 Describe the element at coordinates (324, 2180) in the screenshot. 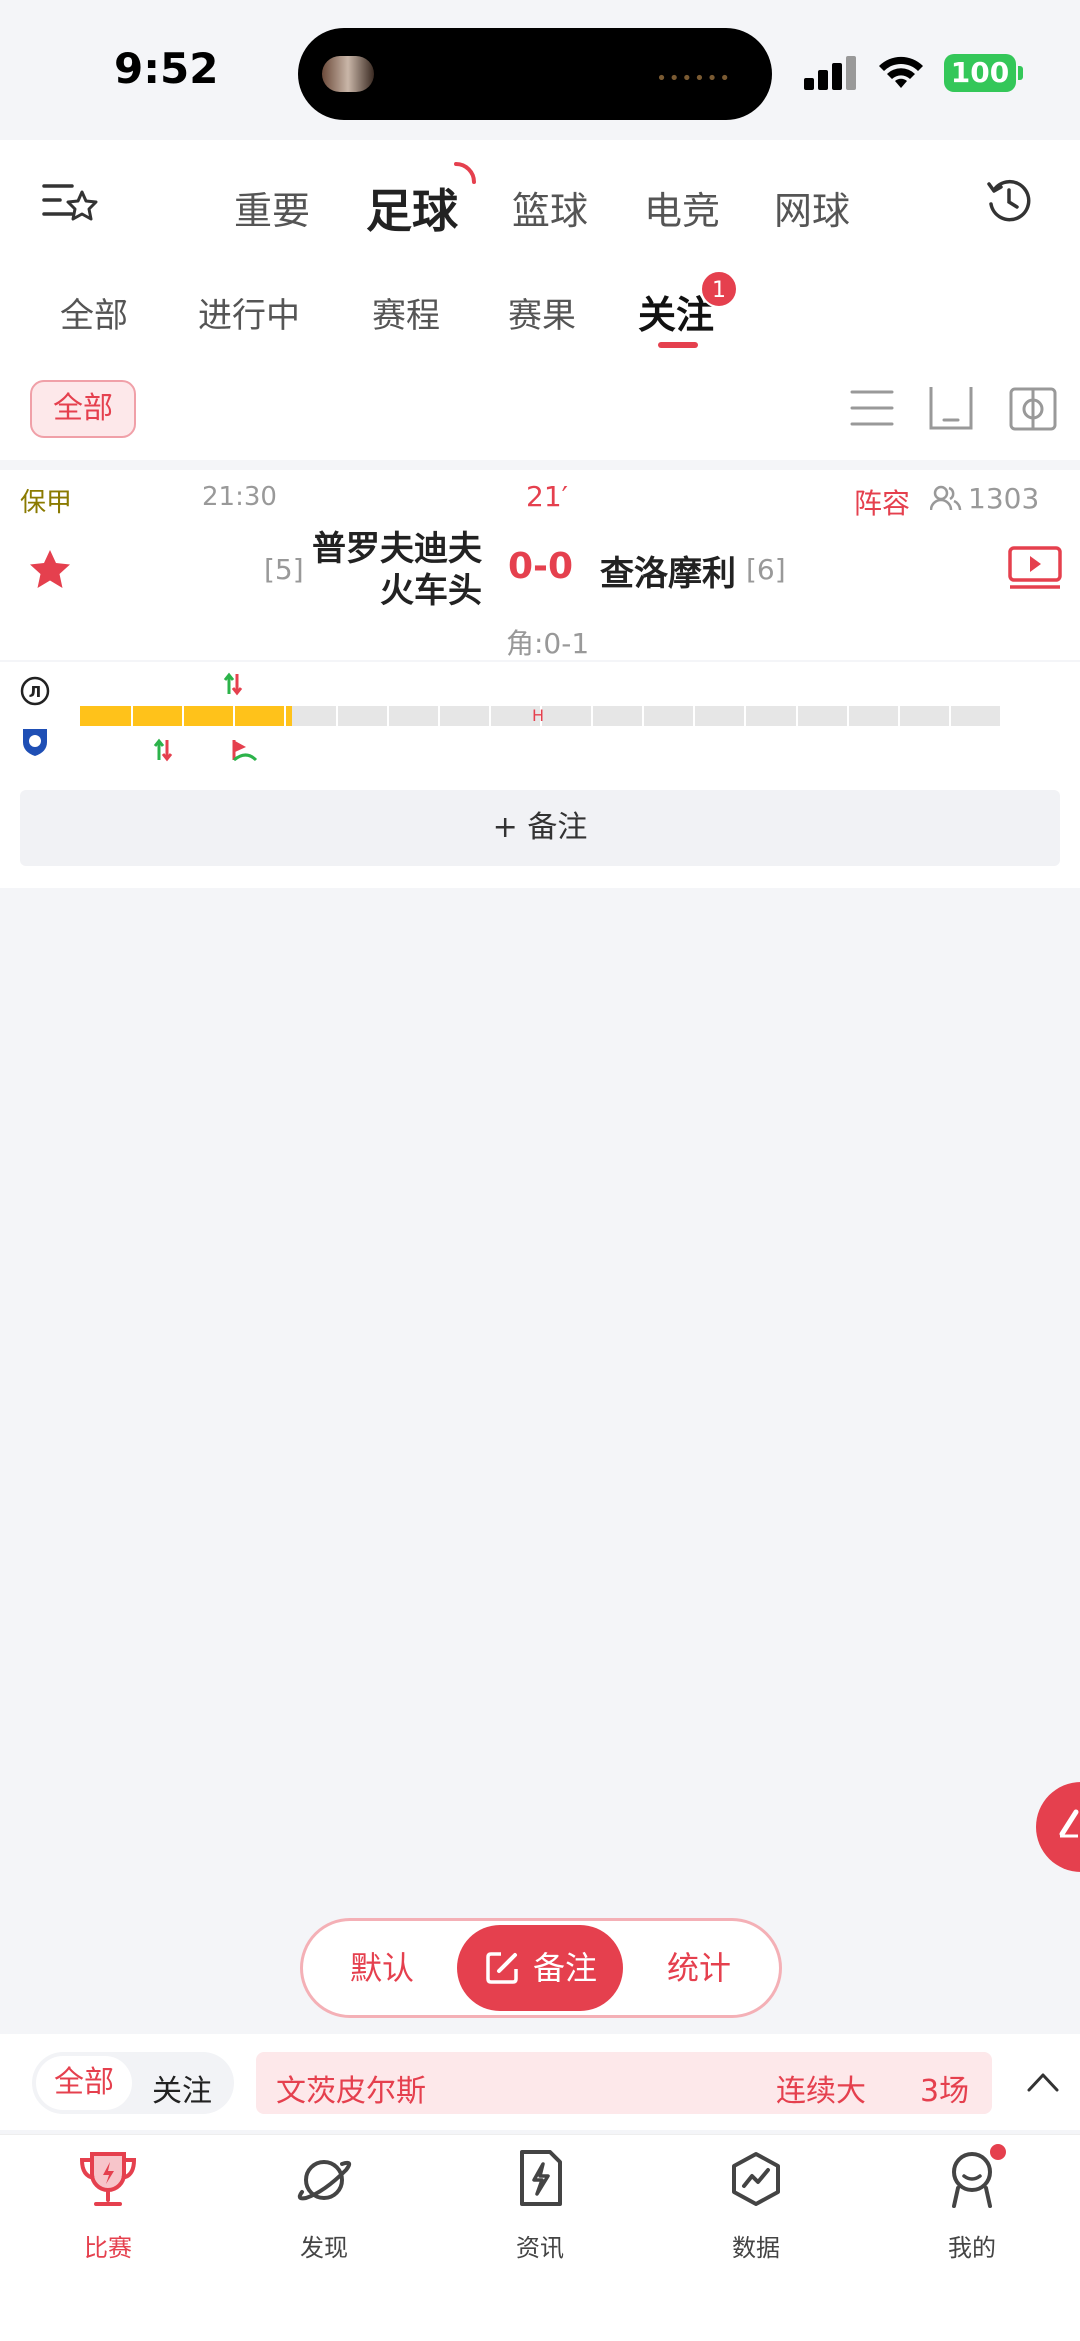

I see `planet-icon` at that location.